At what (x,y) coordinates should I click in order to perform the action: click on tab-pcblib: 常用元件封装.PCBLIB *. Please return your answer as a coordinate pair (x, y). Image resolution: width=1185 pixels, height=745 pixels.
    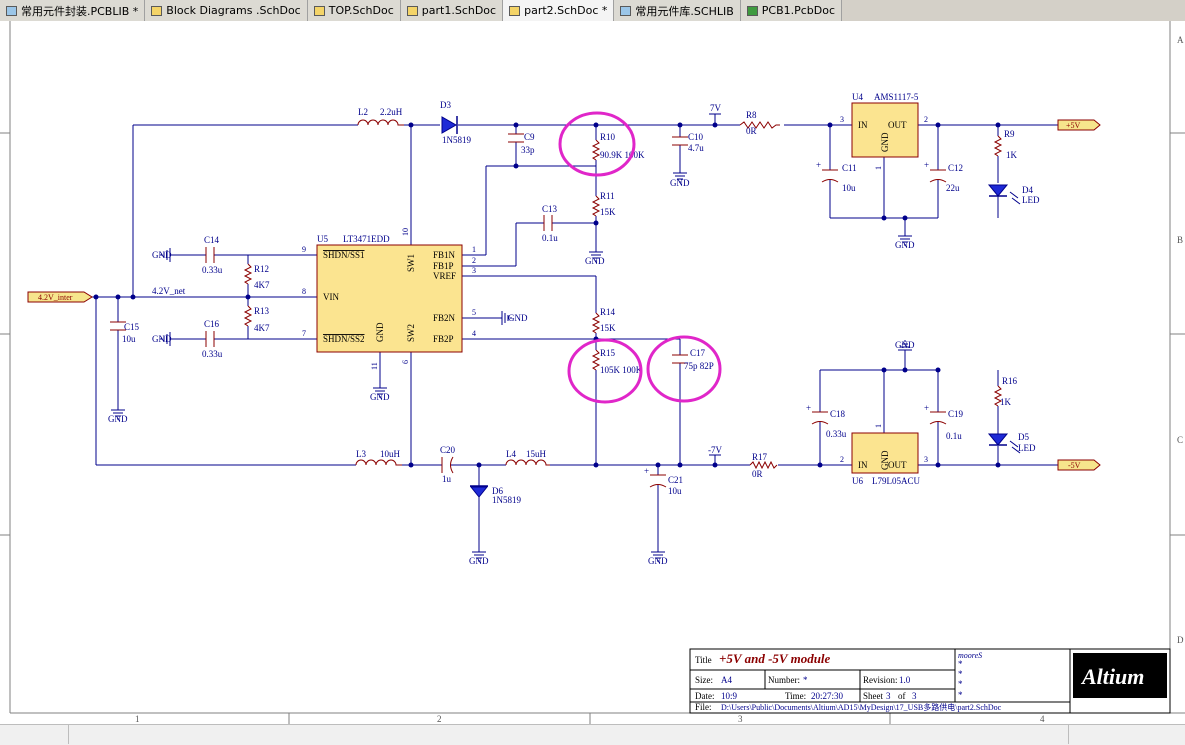
    Looking at the image, I should click on (73, 10).